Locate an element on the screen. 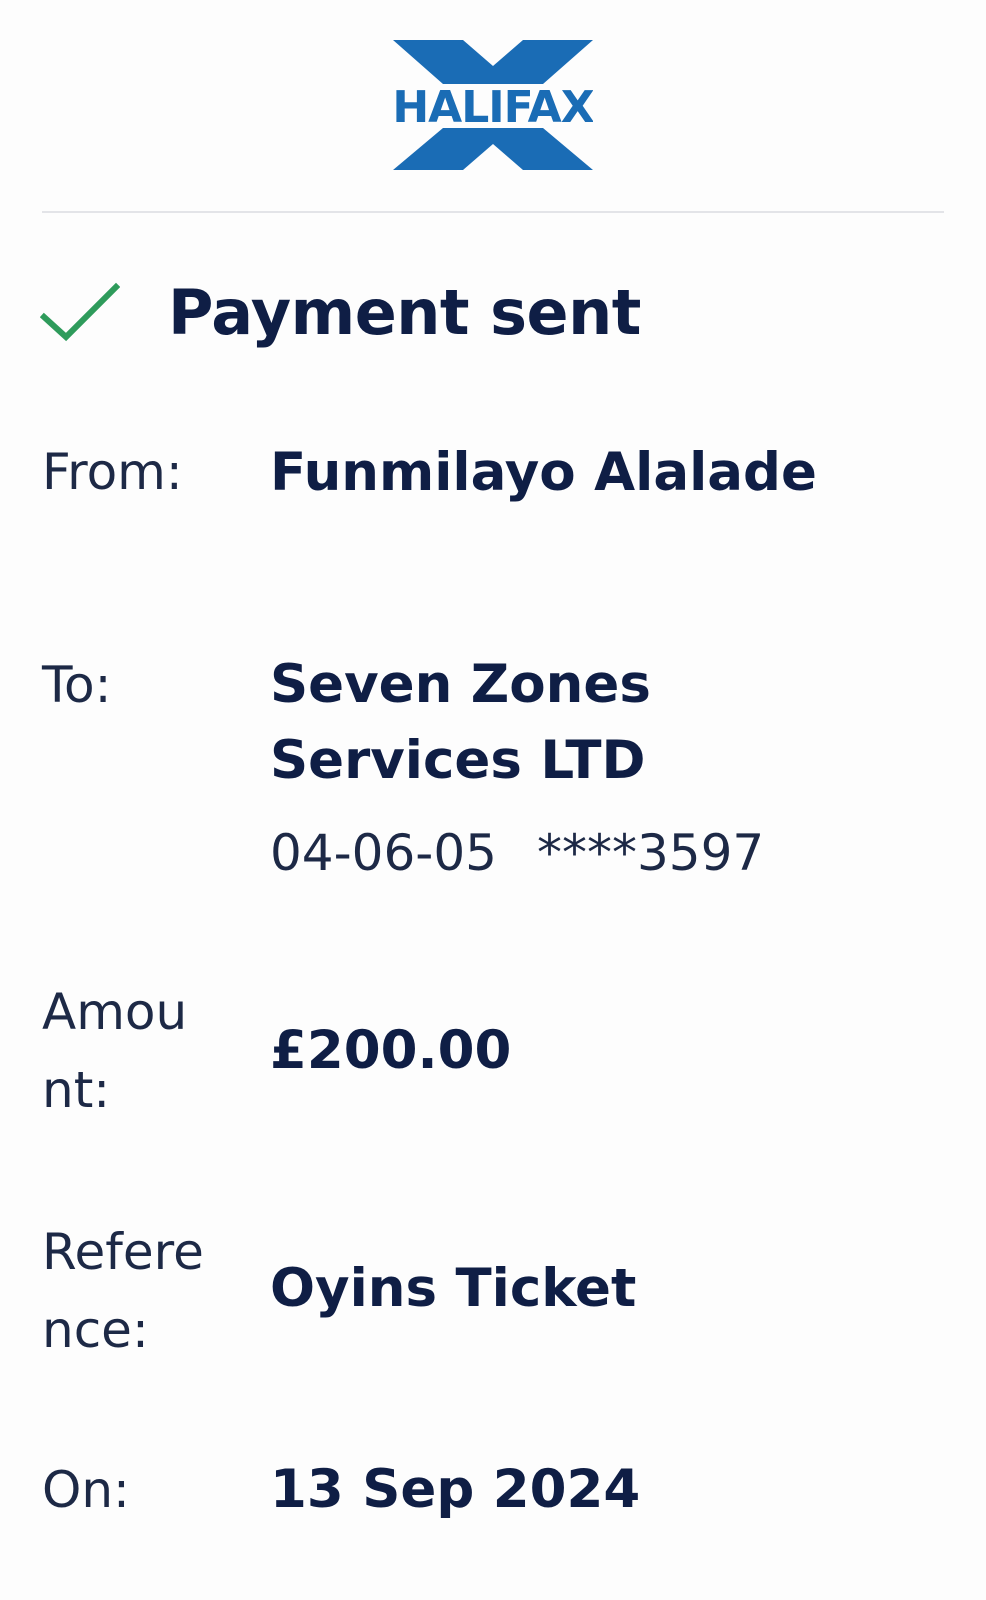 This screenshot has width=986, height=1600. halifax-logo-text: HALIFAX is located at coordinates (493, 107).